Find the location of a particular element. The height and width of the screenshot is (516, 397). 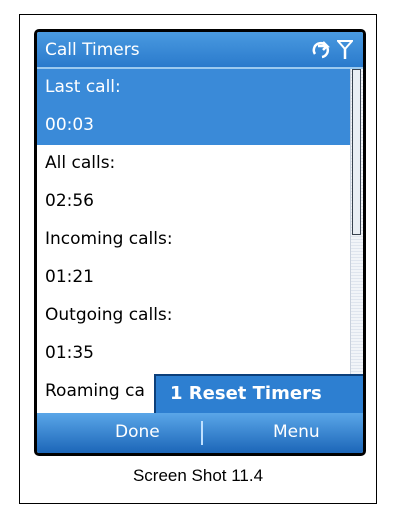

list-item: 01:21 is located at coordinates (200, 278).